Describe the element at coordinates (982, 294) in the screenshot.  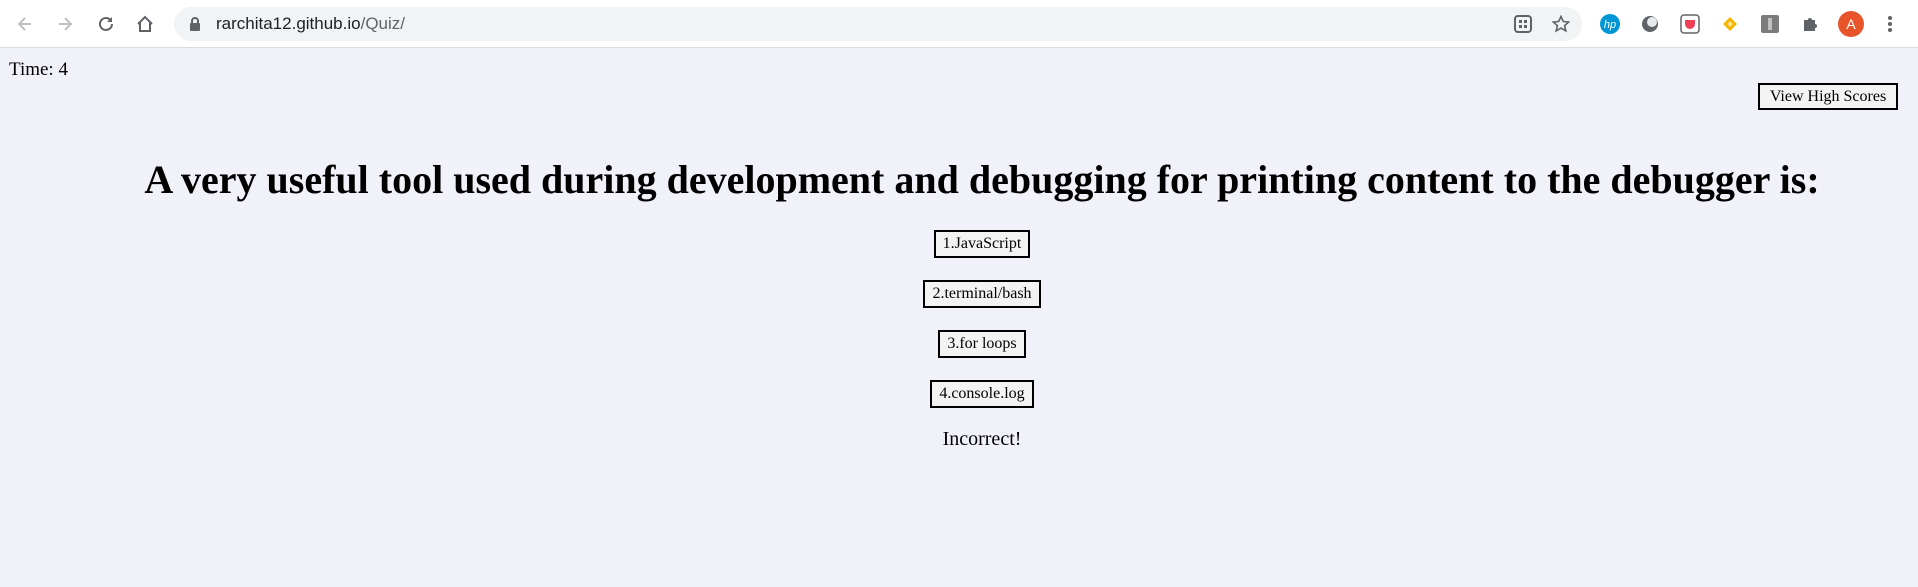
I see `answer-button-2: 2.terminal/bash` at that location.